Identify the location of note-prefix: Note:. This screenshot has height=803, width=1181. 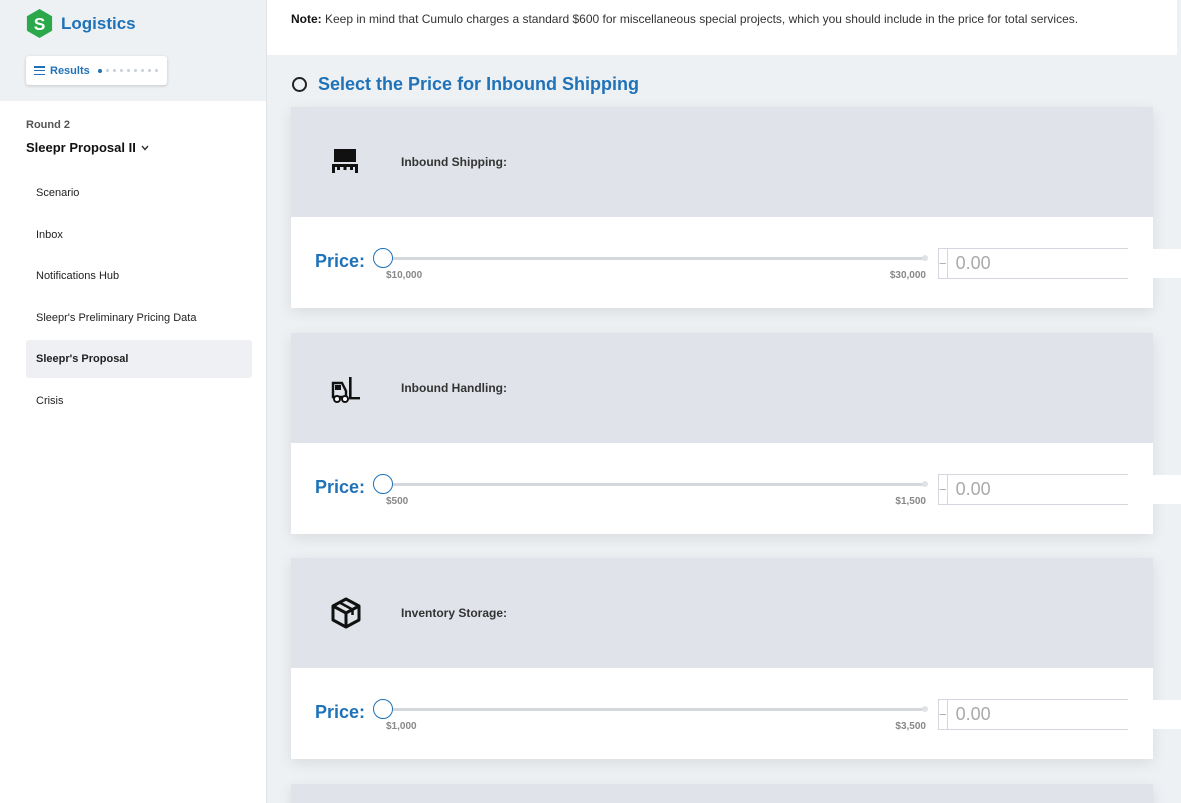
(306, 19).